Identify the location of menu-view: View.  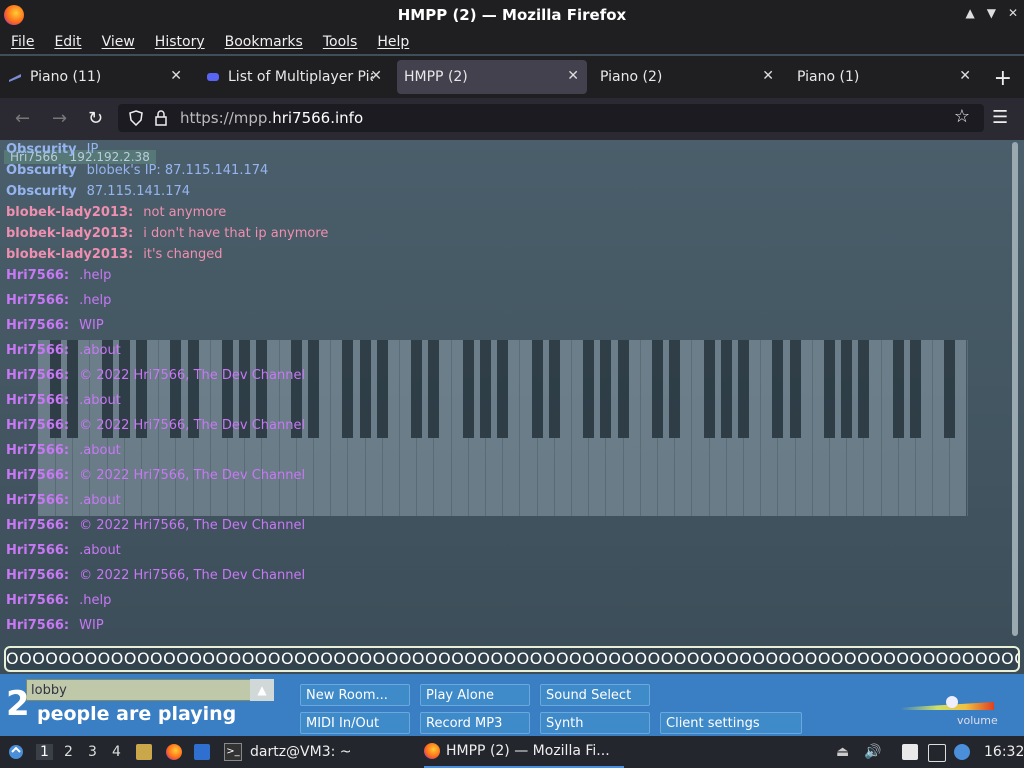
(118, 42).